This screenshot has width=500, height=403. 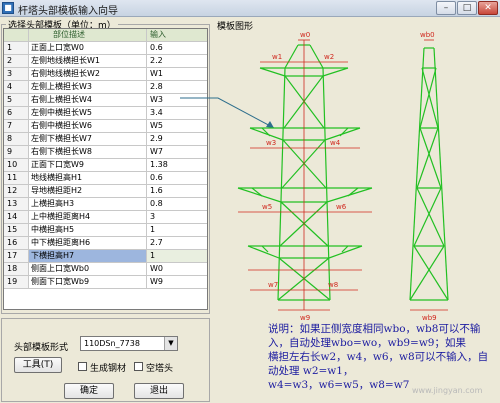 I want to click on watermark: www.jingyan.com, so click(x=447, y=390).